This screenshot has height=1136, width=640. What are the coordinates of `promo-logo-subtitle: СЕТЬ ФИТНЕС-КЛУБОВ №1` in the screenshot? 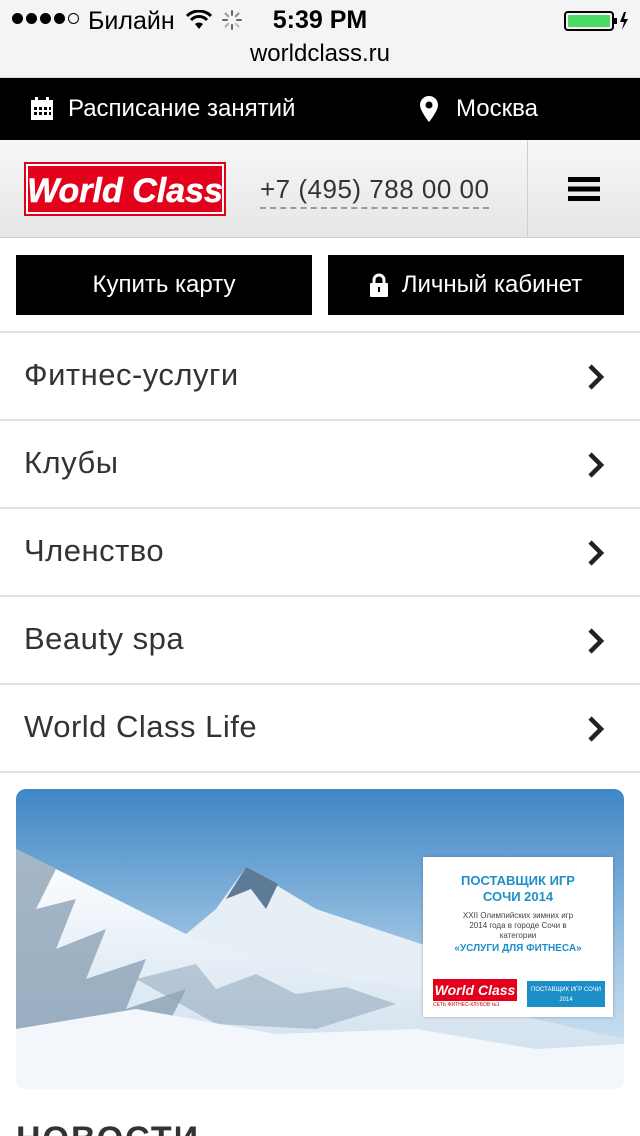 It's located at (466, 1005).